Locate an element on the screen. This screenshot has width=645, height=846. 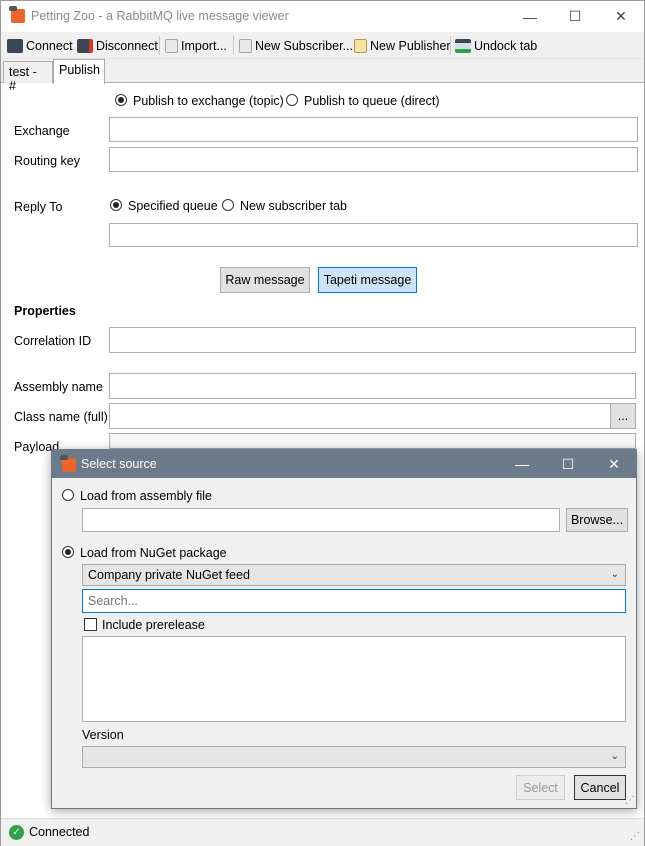
reply-new-tab-radio is located at coordinates (228, 205).